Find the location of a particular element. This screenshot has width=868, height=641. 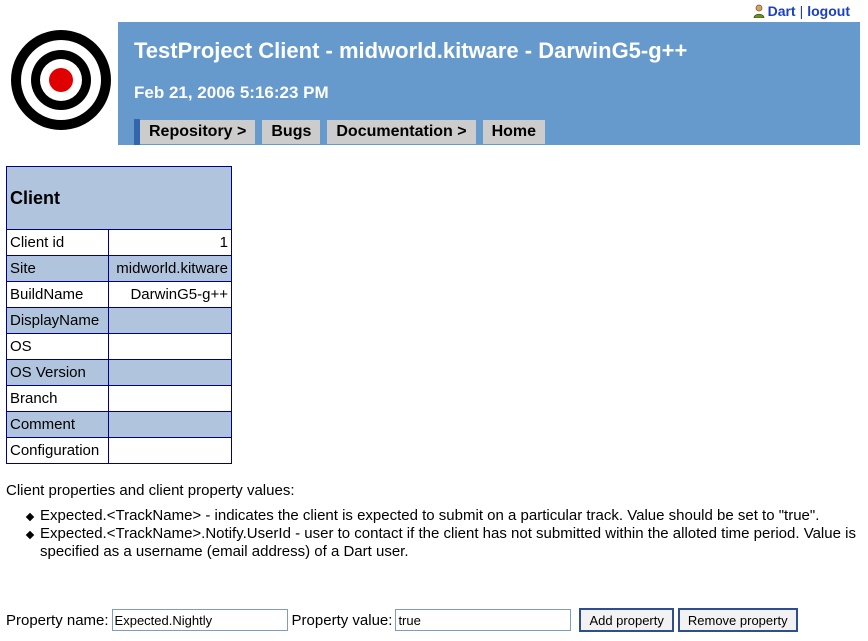

page-date: Feb 21, 2006 5:16:23 PM is located at coordinates (231, 92).